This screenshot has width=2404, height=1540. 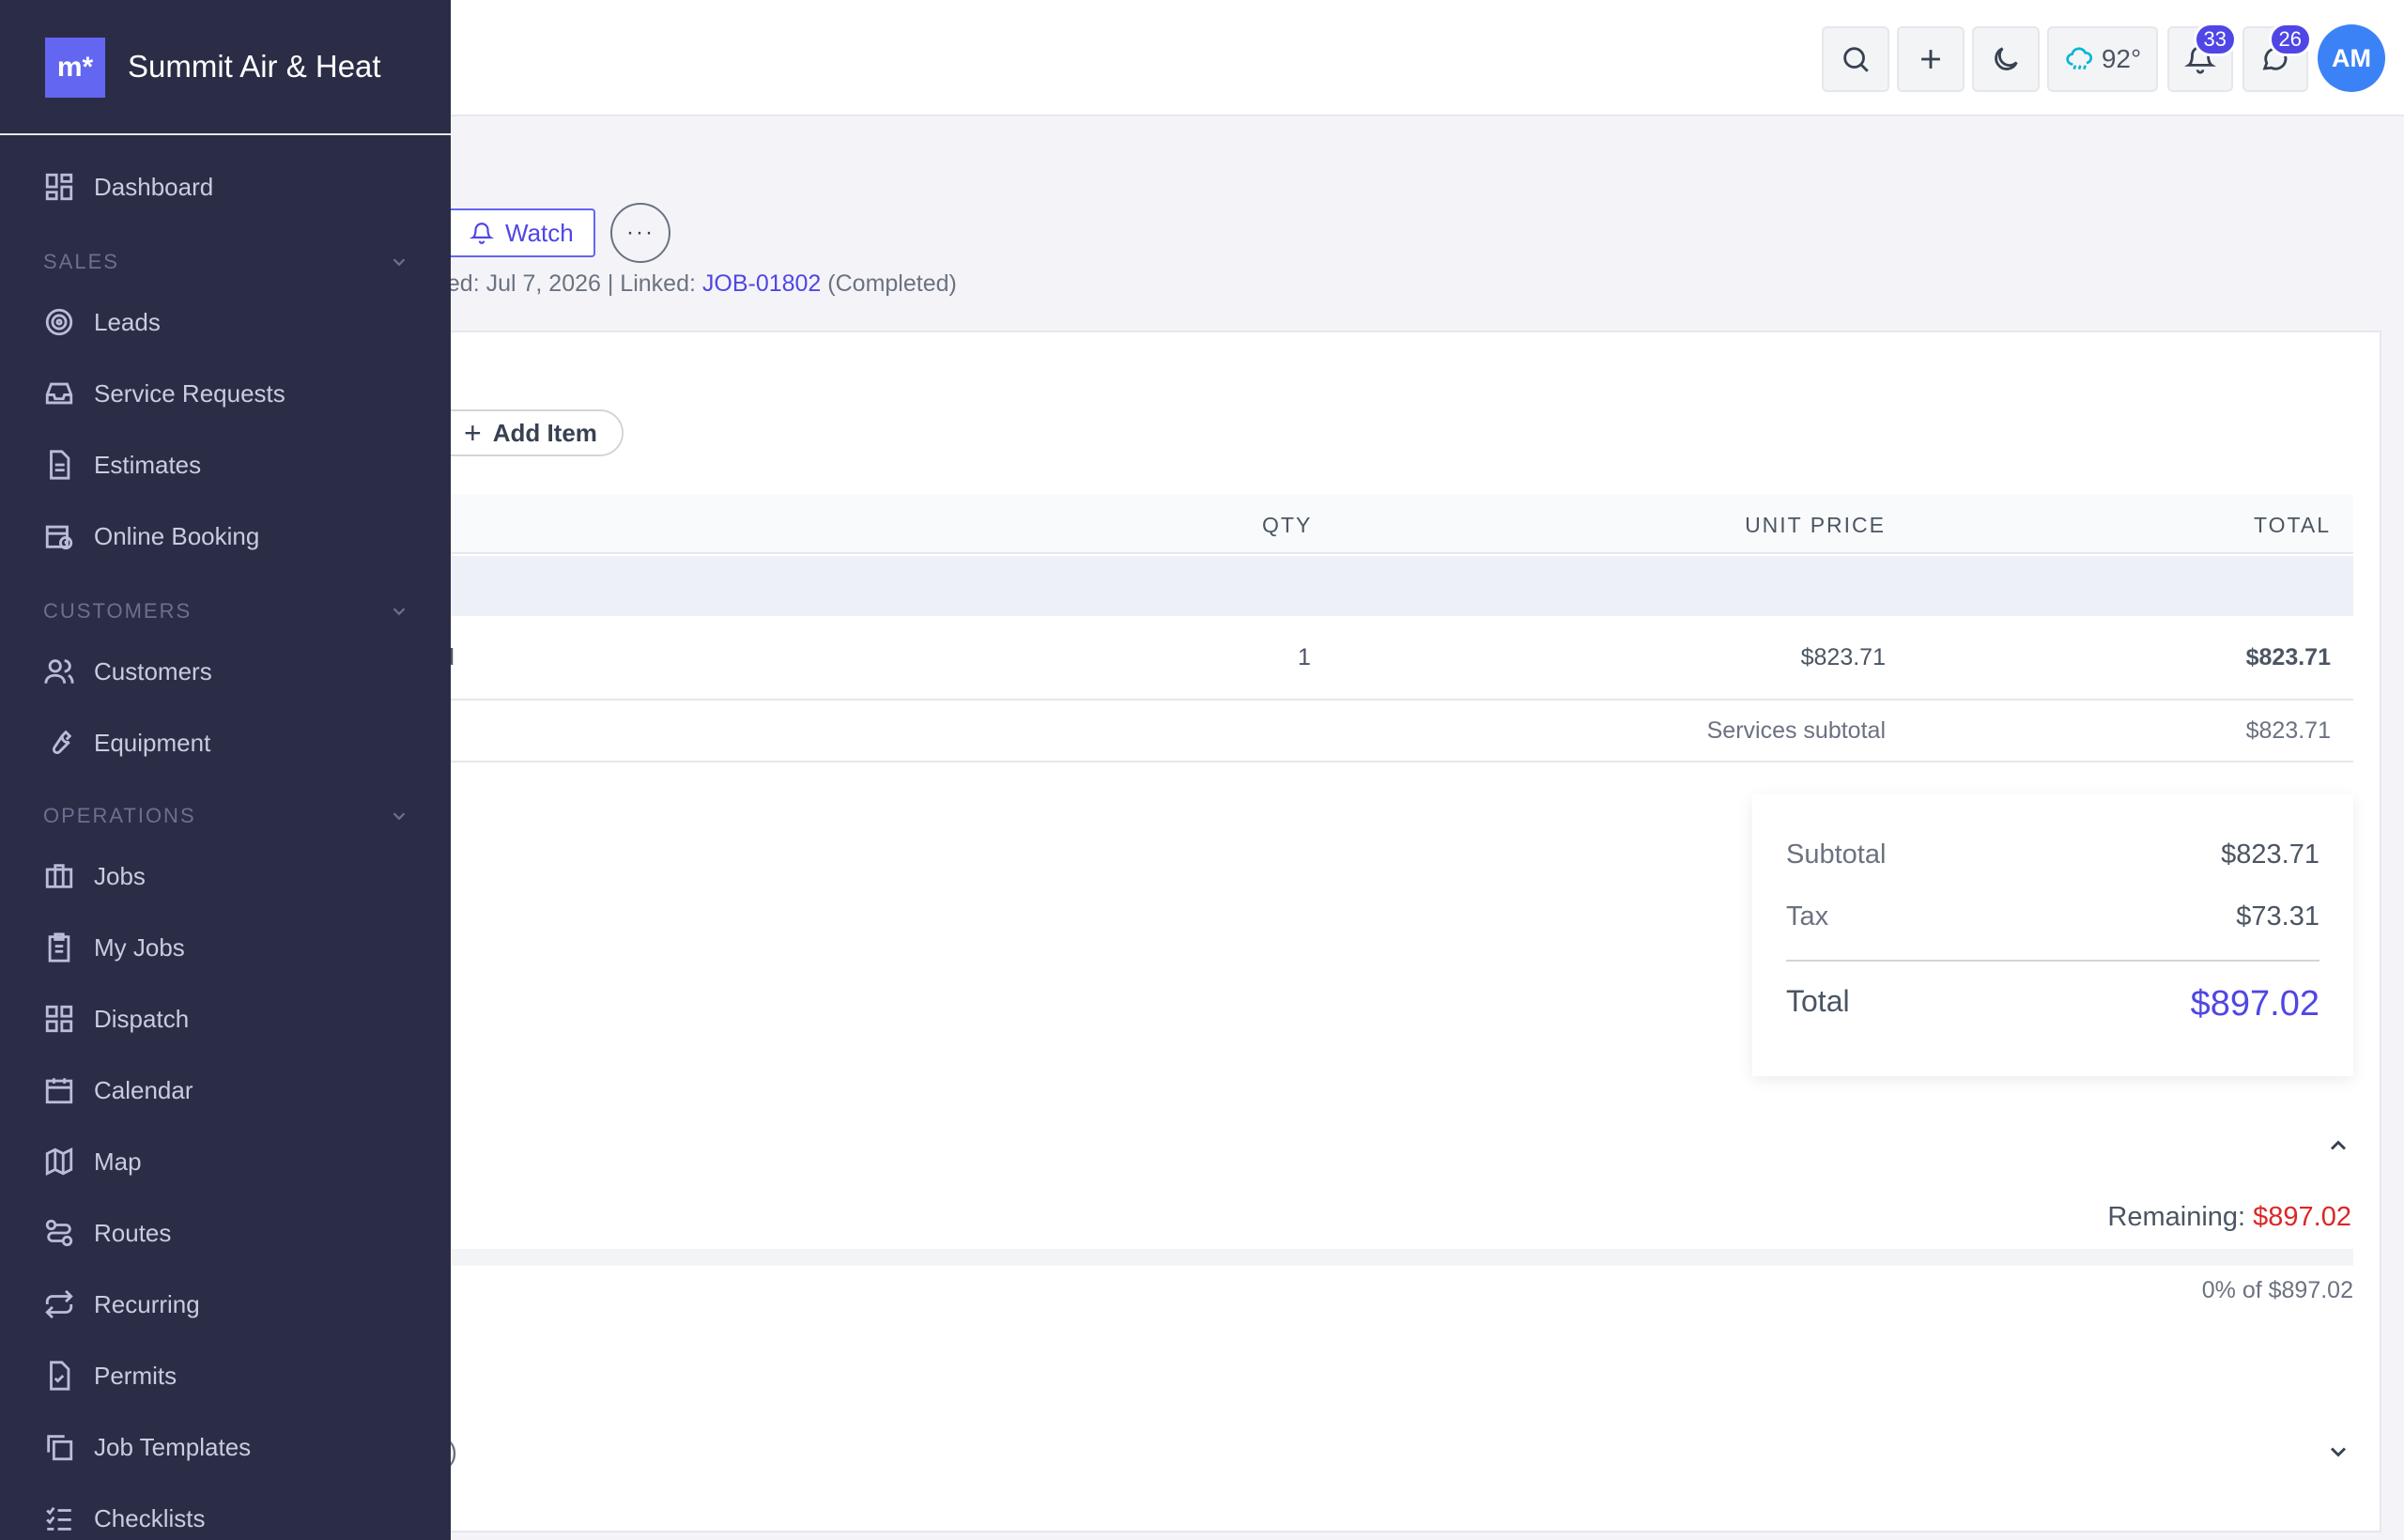 I want to click on watch-label: Watch, so click(x=539, y=232).